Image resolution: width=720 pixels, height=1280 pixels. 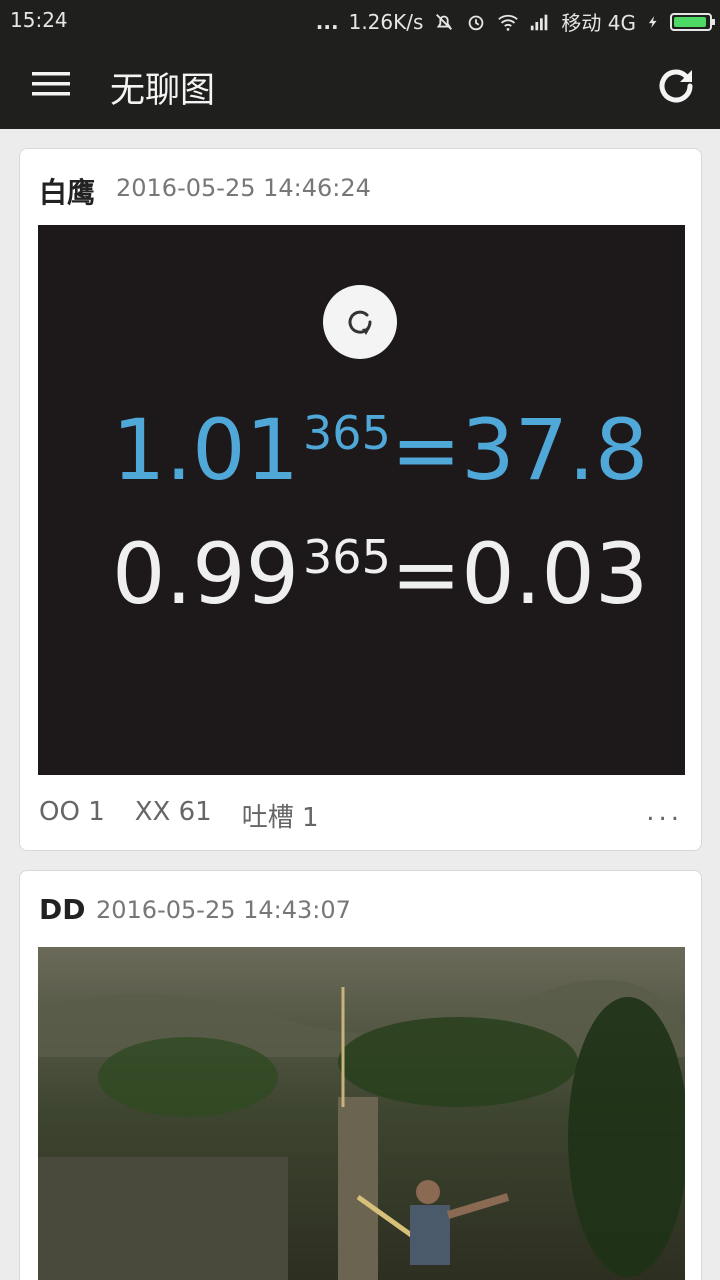 What do you see at coordinates (676, 86) in the screenshot?
I see `refresh-icon` at bounding box center [676, 86].